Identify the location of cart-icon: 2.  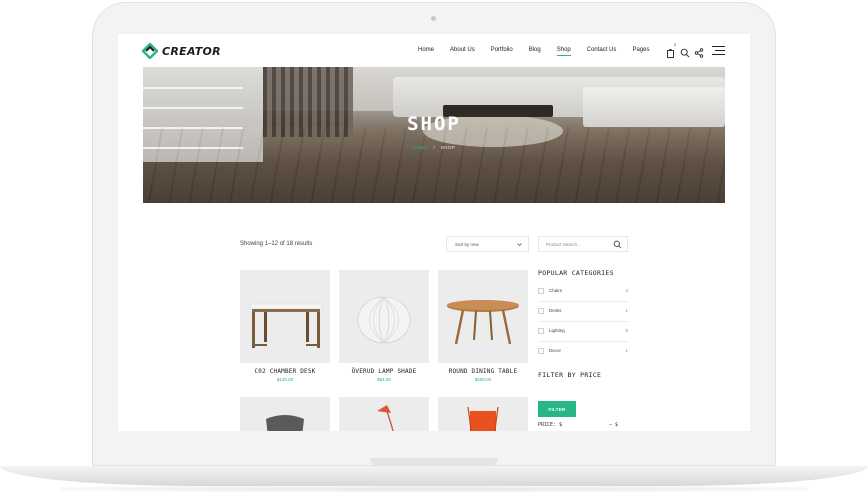
(671, 50).